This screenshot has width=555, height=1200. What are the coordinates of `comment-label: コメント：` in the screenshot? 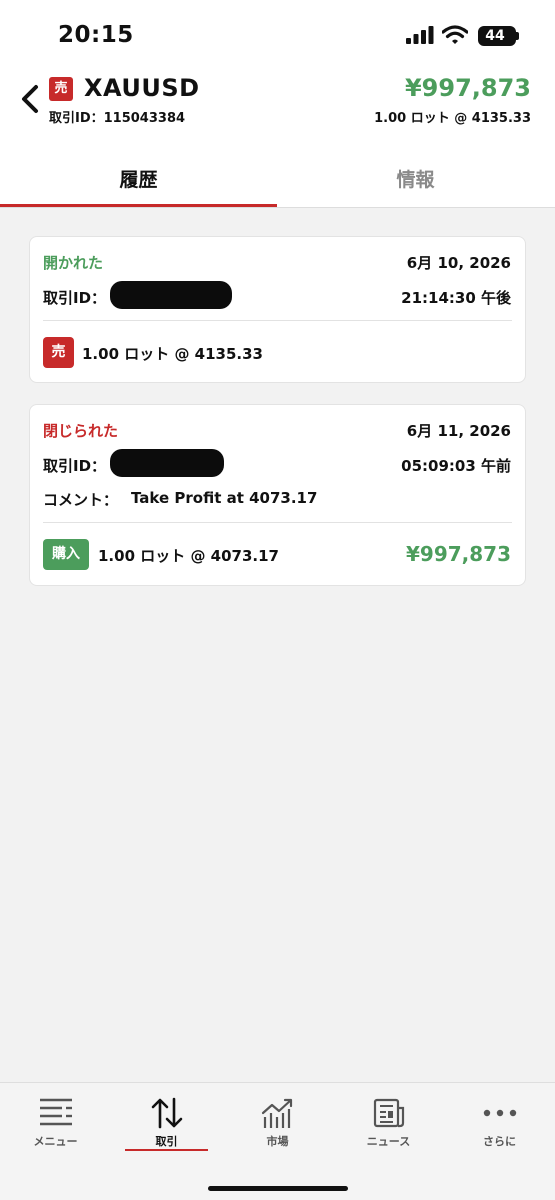 It's located at (81, 500).